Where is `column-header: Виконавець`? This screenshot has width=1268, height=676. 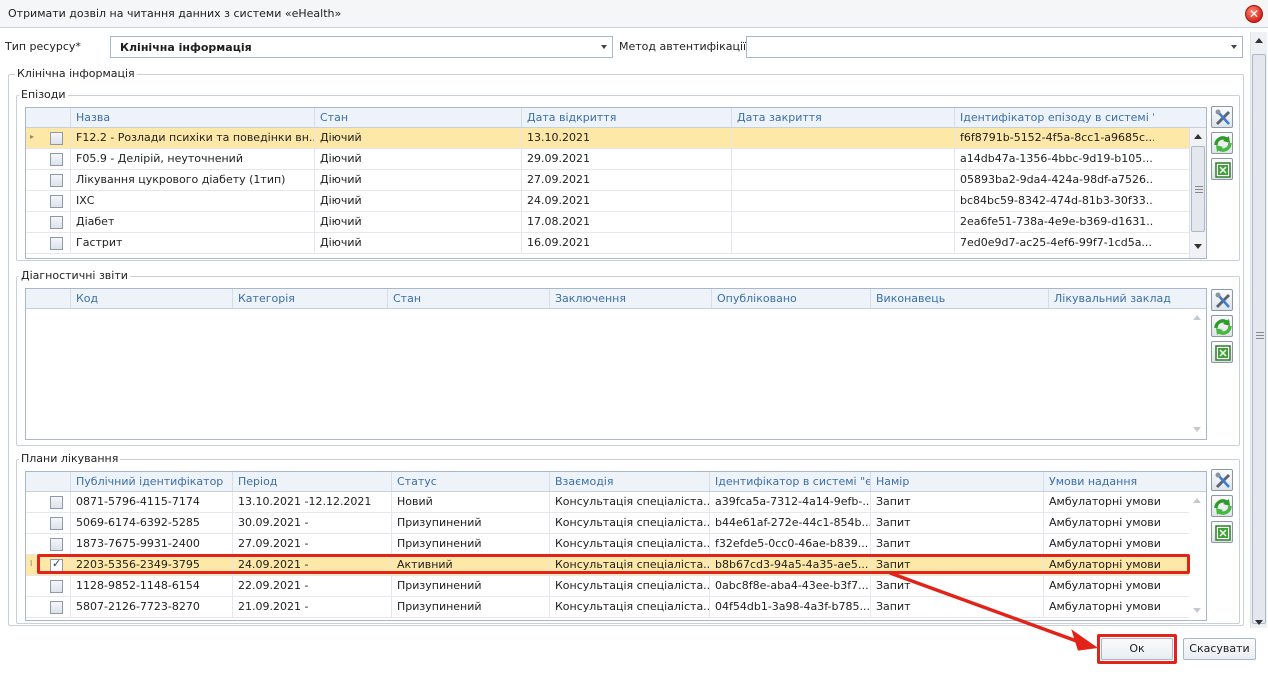 column-header: Виконавець is located at coordinates (959, 298).